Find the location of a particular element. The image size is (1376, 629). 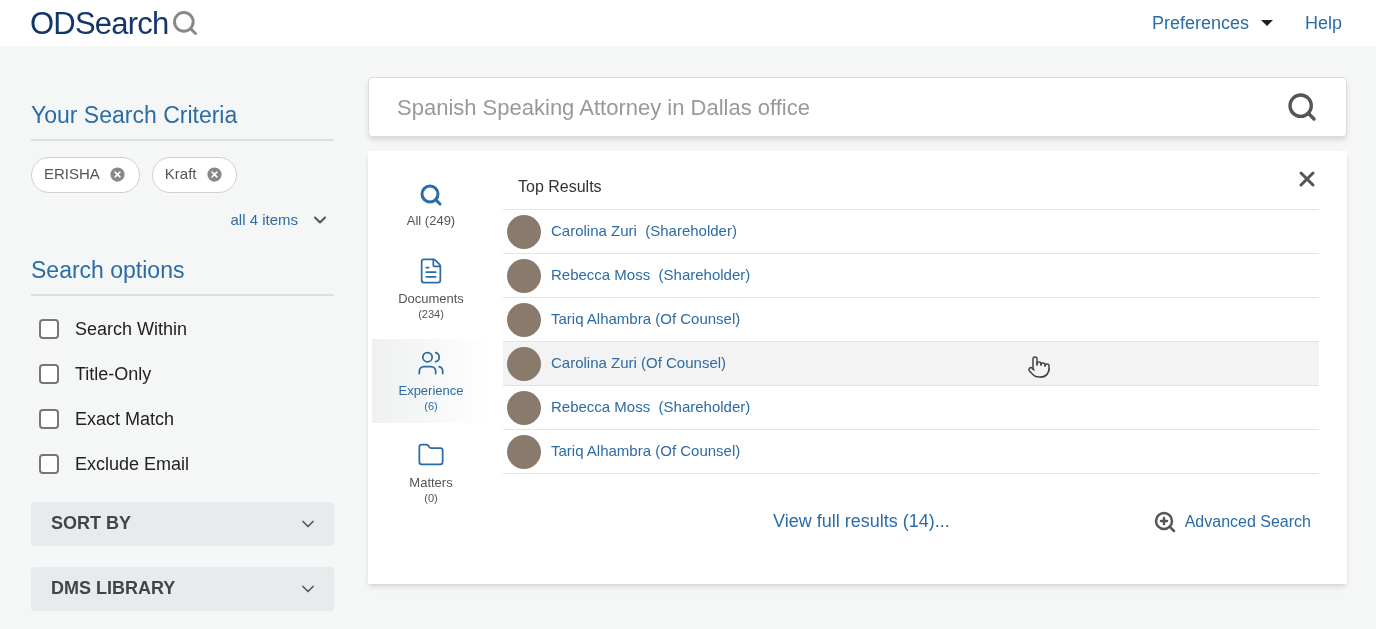

result-row: Tariq Alhambra (Of Counsel) is located at coordinates (911, 452).